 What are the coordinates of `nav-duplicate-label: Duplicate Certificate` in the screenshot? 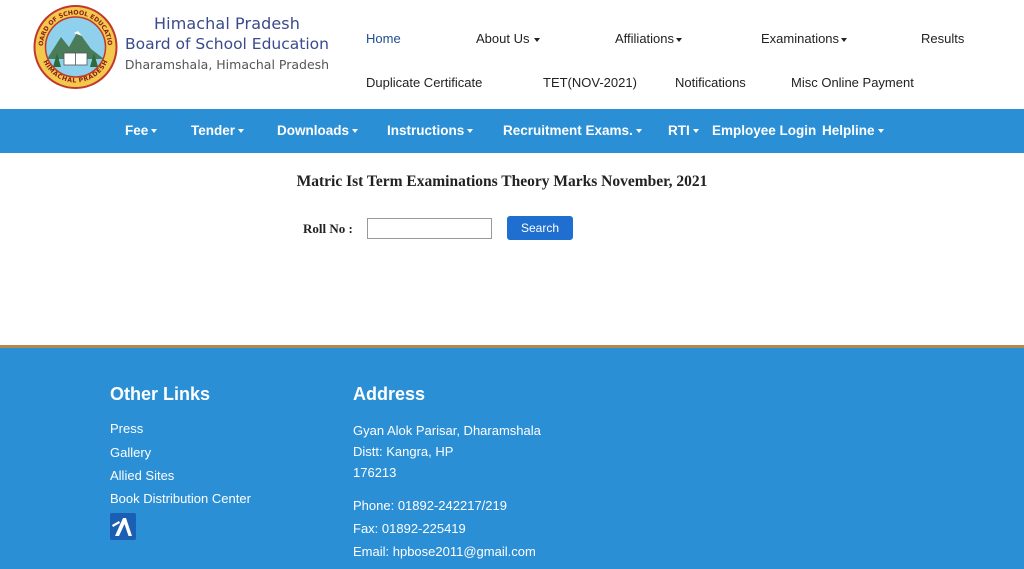 It's located at (424, 82).